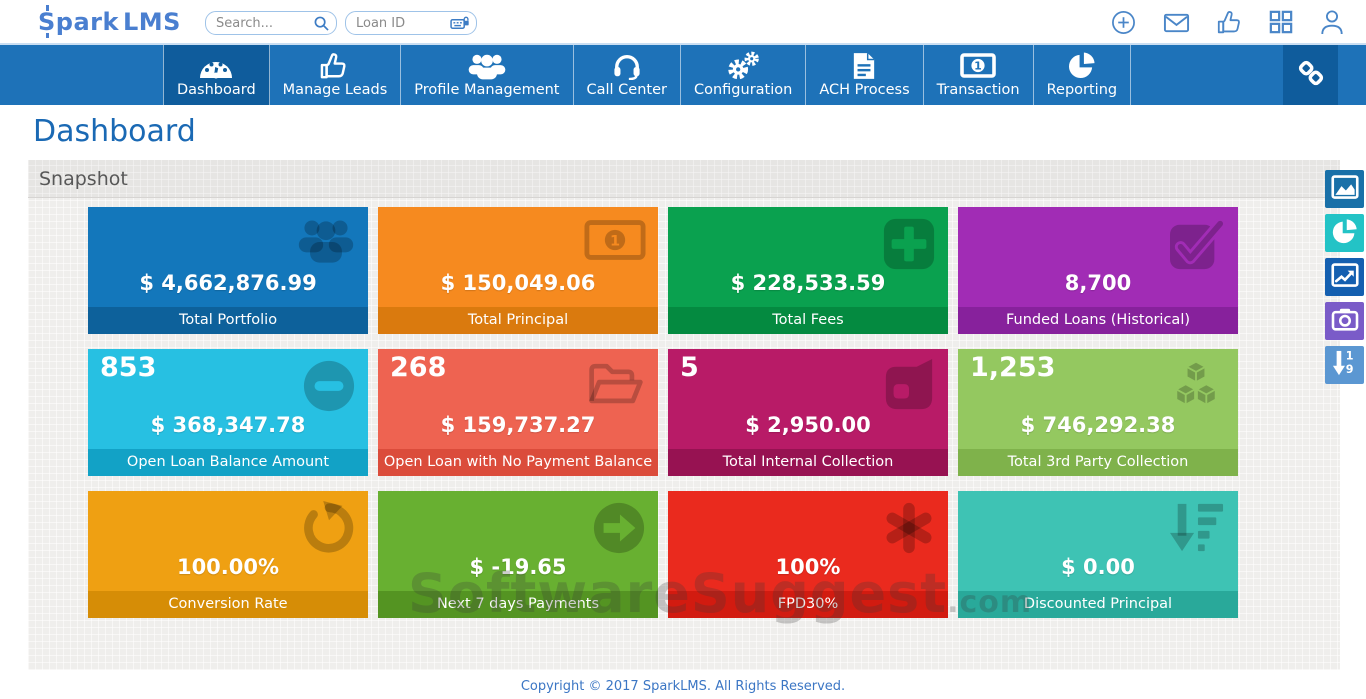  I want to click on nav-tab-profile-management: Profile Management, so click(487, 75).